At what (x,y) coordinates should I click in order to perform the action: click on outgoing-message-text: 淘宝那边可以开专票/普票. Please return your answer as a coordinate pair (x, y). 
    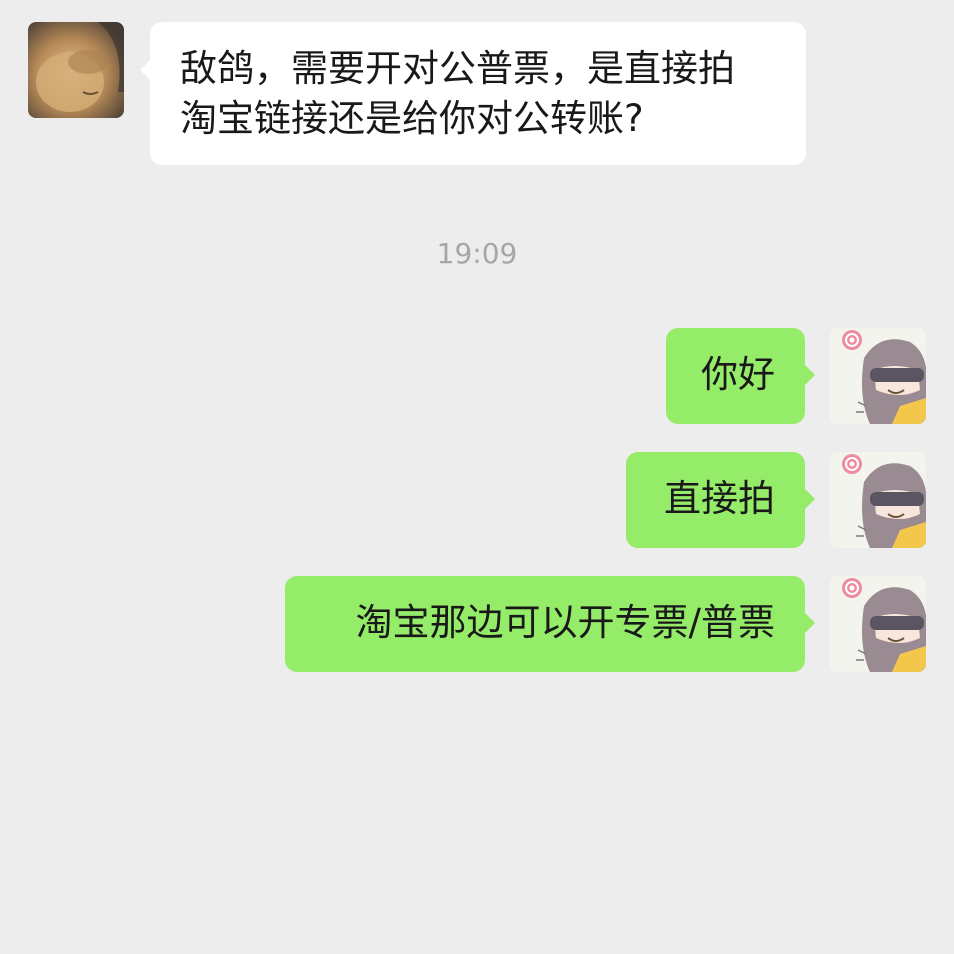
    Looking at the image, I should click on (565, 622).